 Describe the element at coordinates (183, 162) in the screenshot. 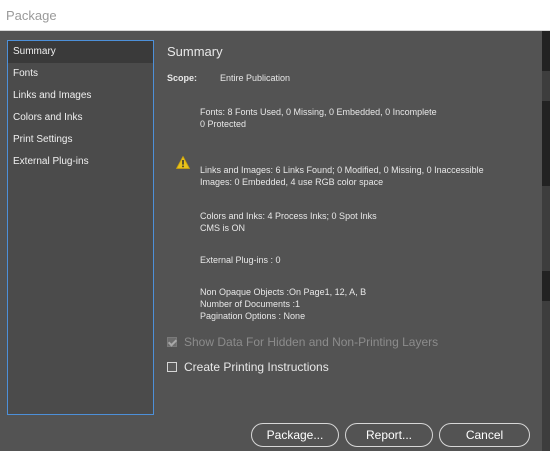

I see `warning-icon` at that location.